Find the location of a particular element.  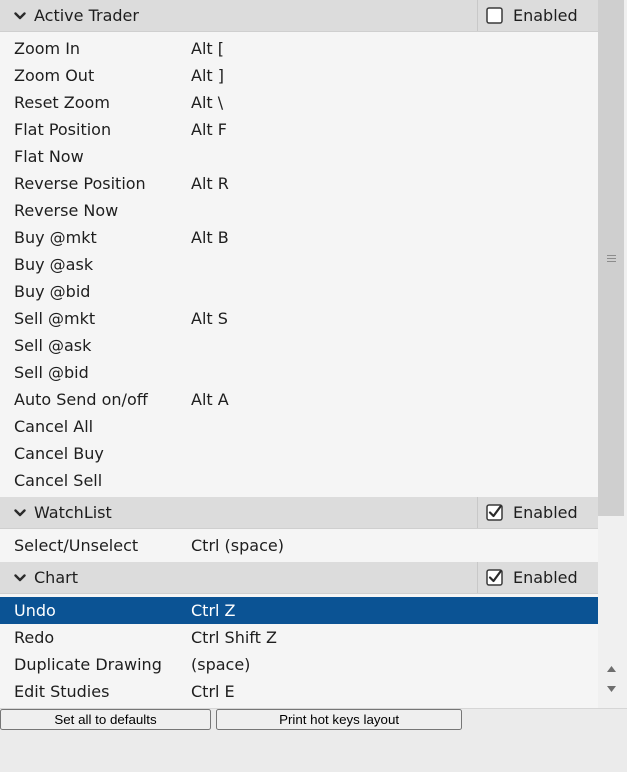

hotkey-action-name: Buy @ask is located at coordinates (54, 264).